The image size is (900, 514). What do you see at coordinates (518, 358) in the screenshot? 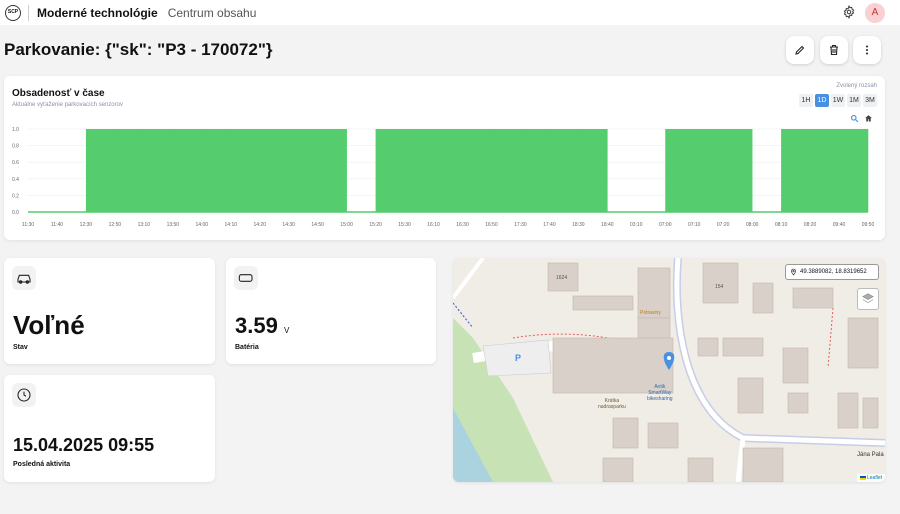
I see `map-label-parking: P` at bounding box center [518, 358].